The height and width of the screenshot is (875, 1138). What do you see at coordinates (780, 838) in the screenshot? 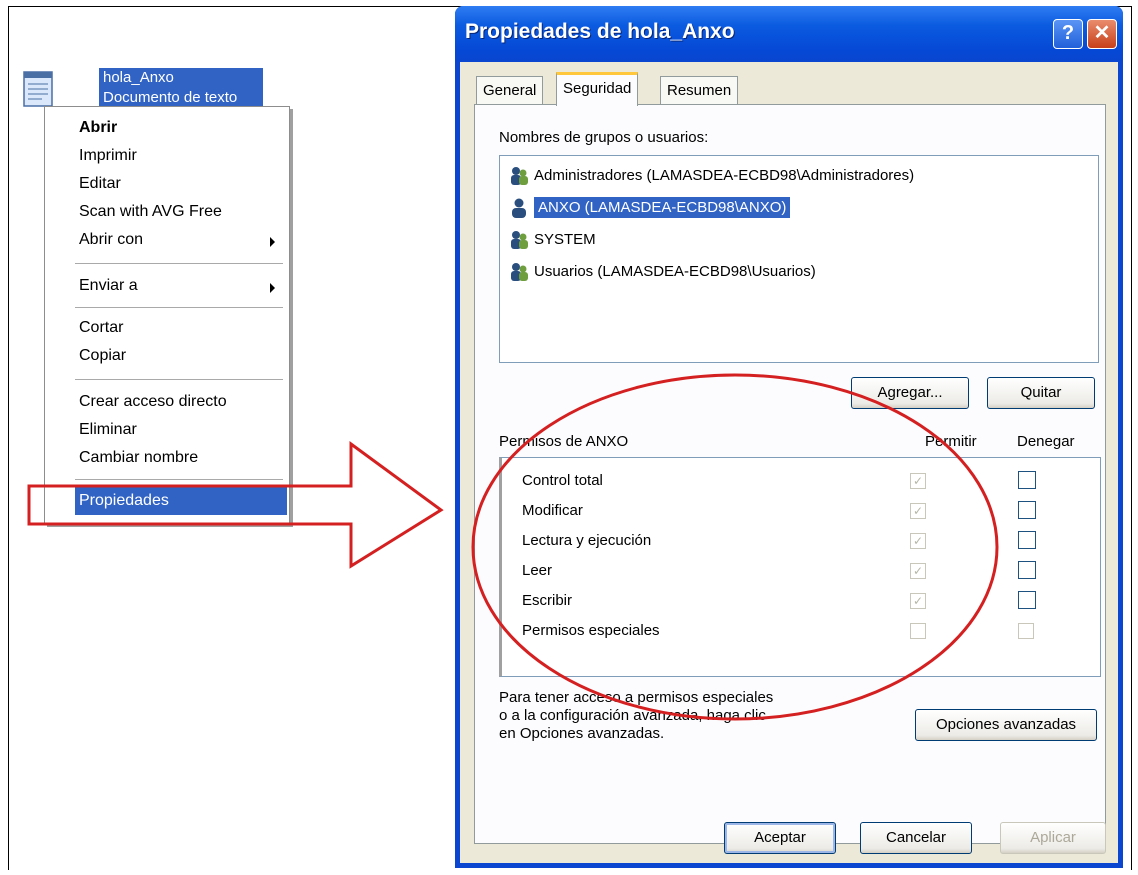
I see `ok-button: Aceptar` at bounding box center [780, 838].